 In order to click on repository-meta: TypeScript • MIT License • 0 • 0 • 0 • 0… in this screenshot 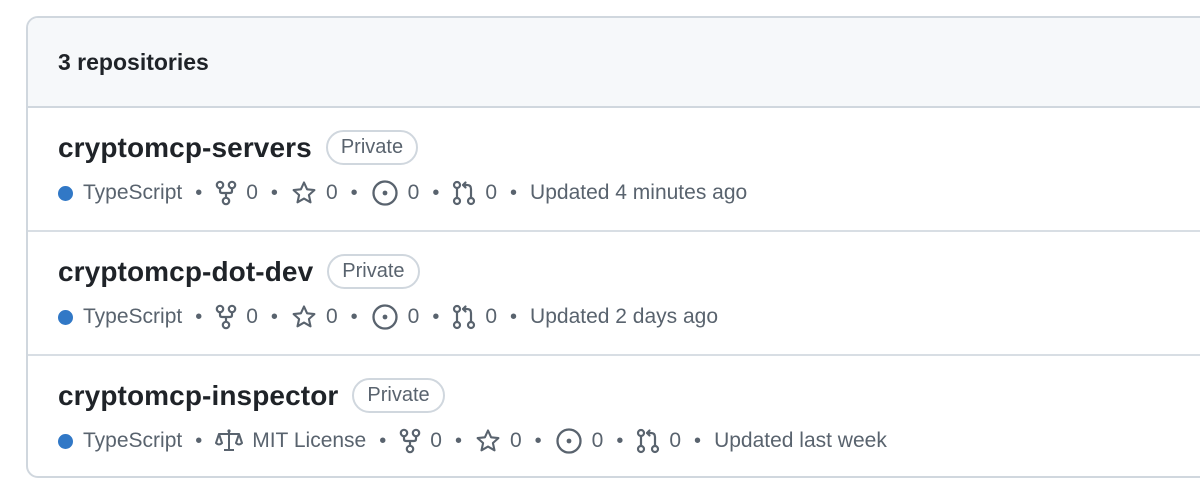, I will do `click(472, 441)`.